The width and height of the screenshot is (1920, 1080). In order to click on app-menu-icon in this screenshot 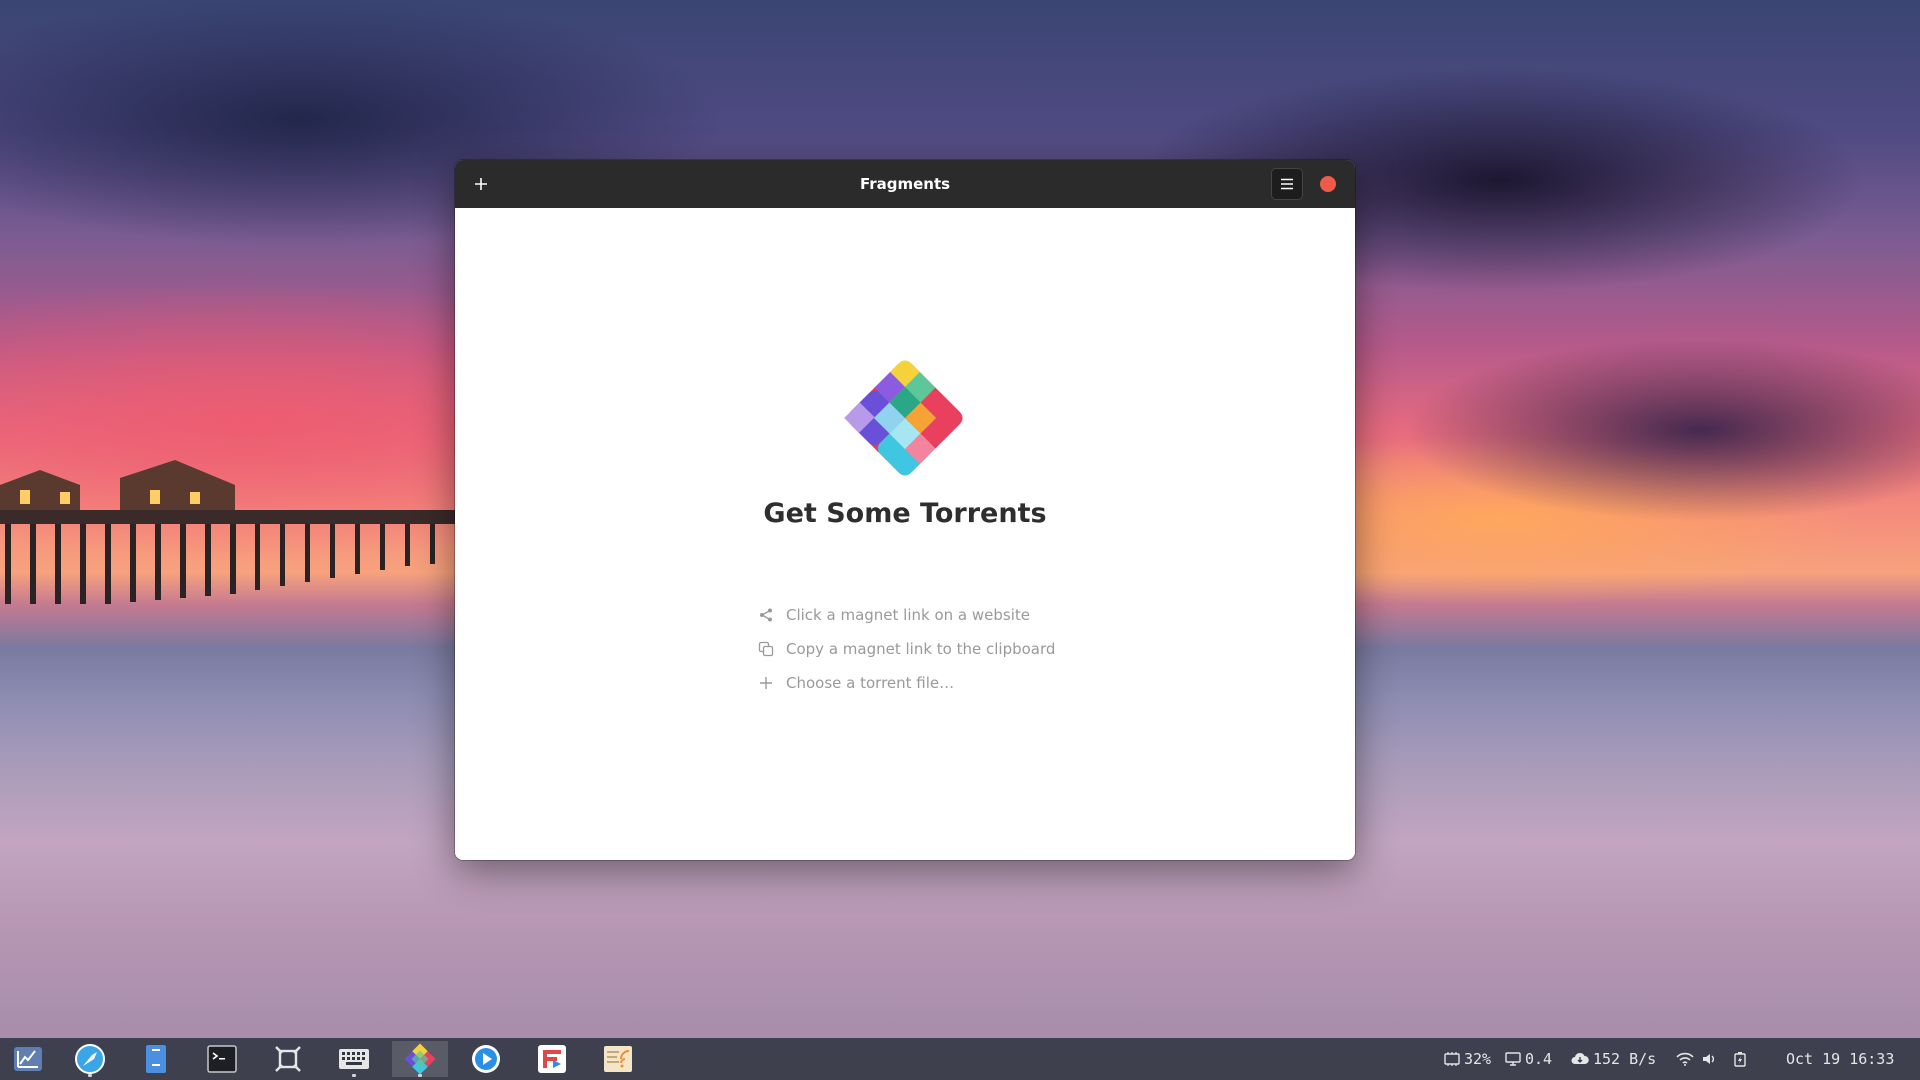, I will do `click(28, 1059)`.